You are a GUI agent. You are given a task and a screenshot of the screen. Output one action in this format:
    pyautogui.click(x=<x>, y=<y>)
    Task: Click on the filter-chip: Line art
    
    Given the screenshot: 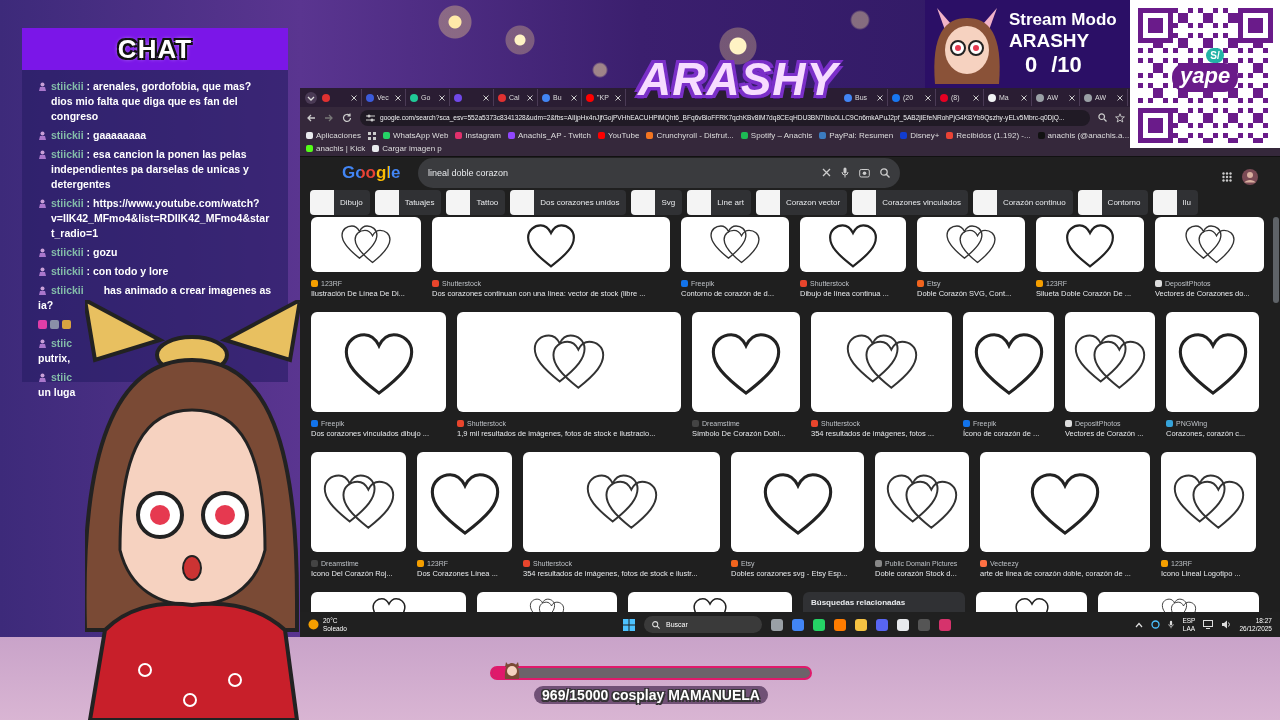 What is the action you would take?
    pyautogui.click(x=719, y=202)
    